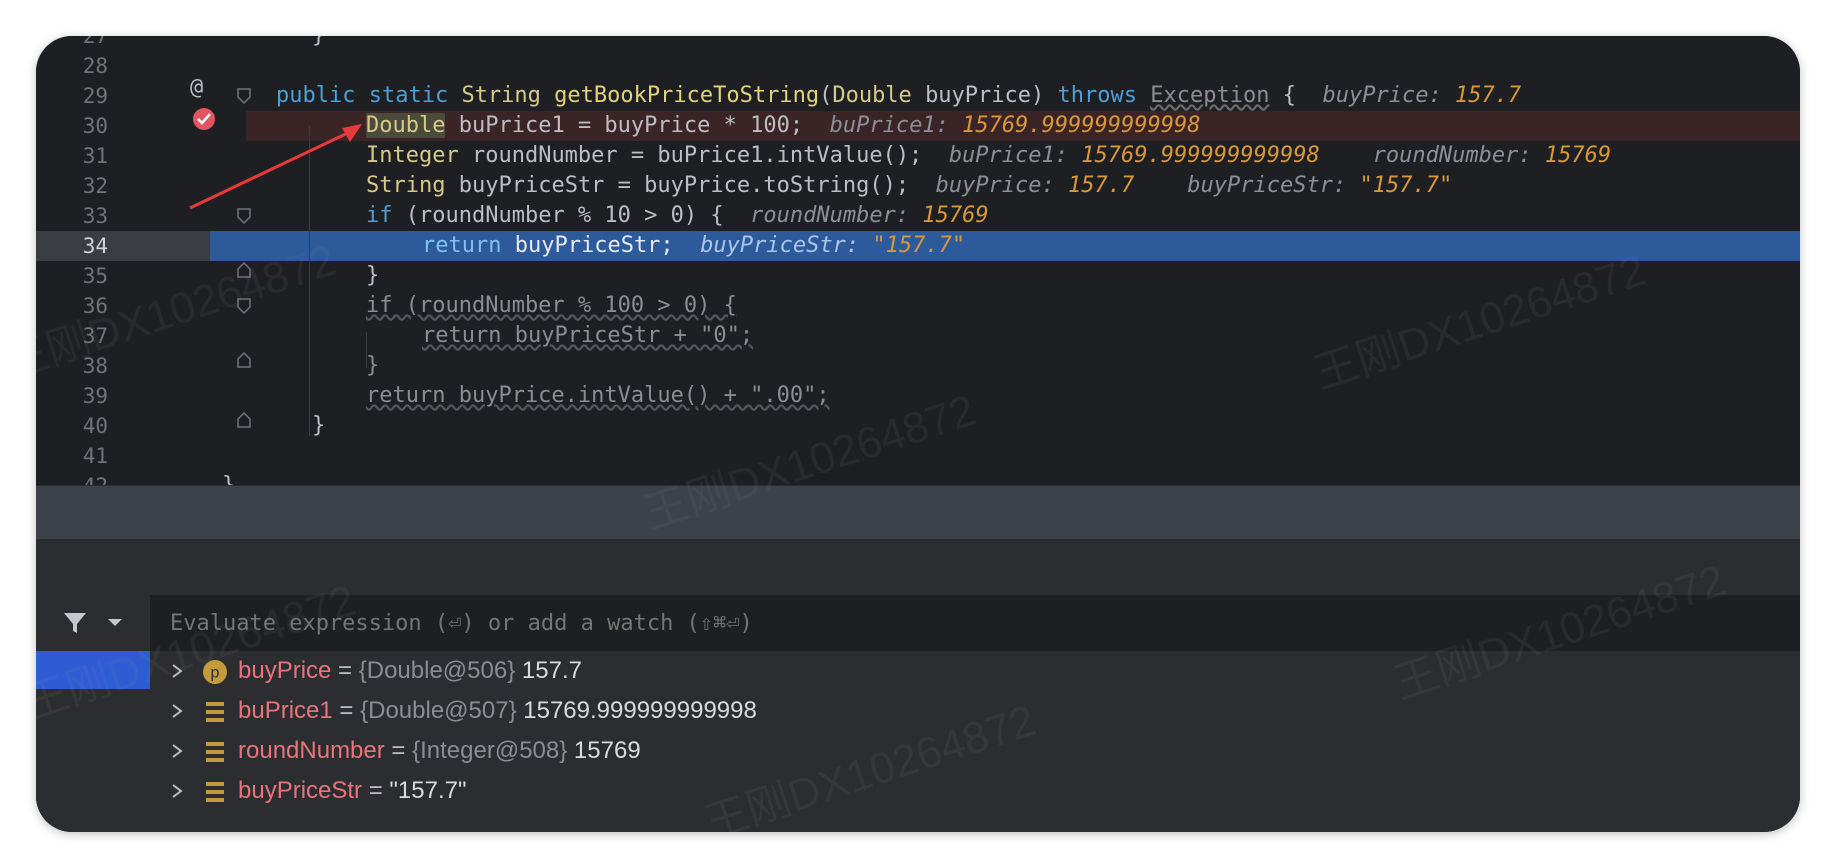  What do you see at coordinates (72, 478) in the screenshot?
I see `line-number: 42` at bounding box center [72, 478].